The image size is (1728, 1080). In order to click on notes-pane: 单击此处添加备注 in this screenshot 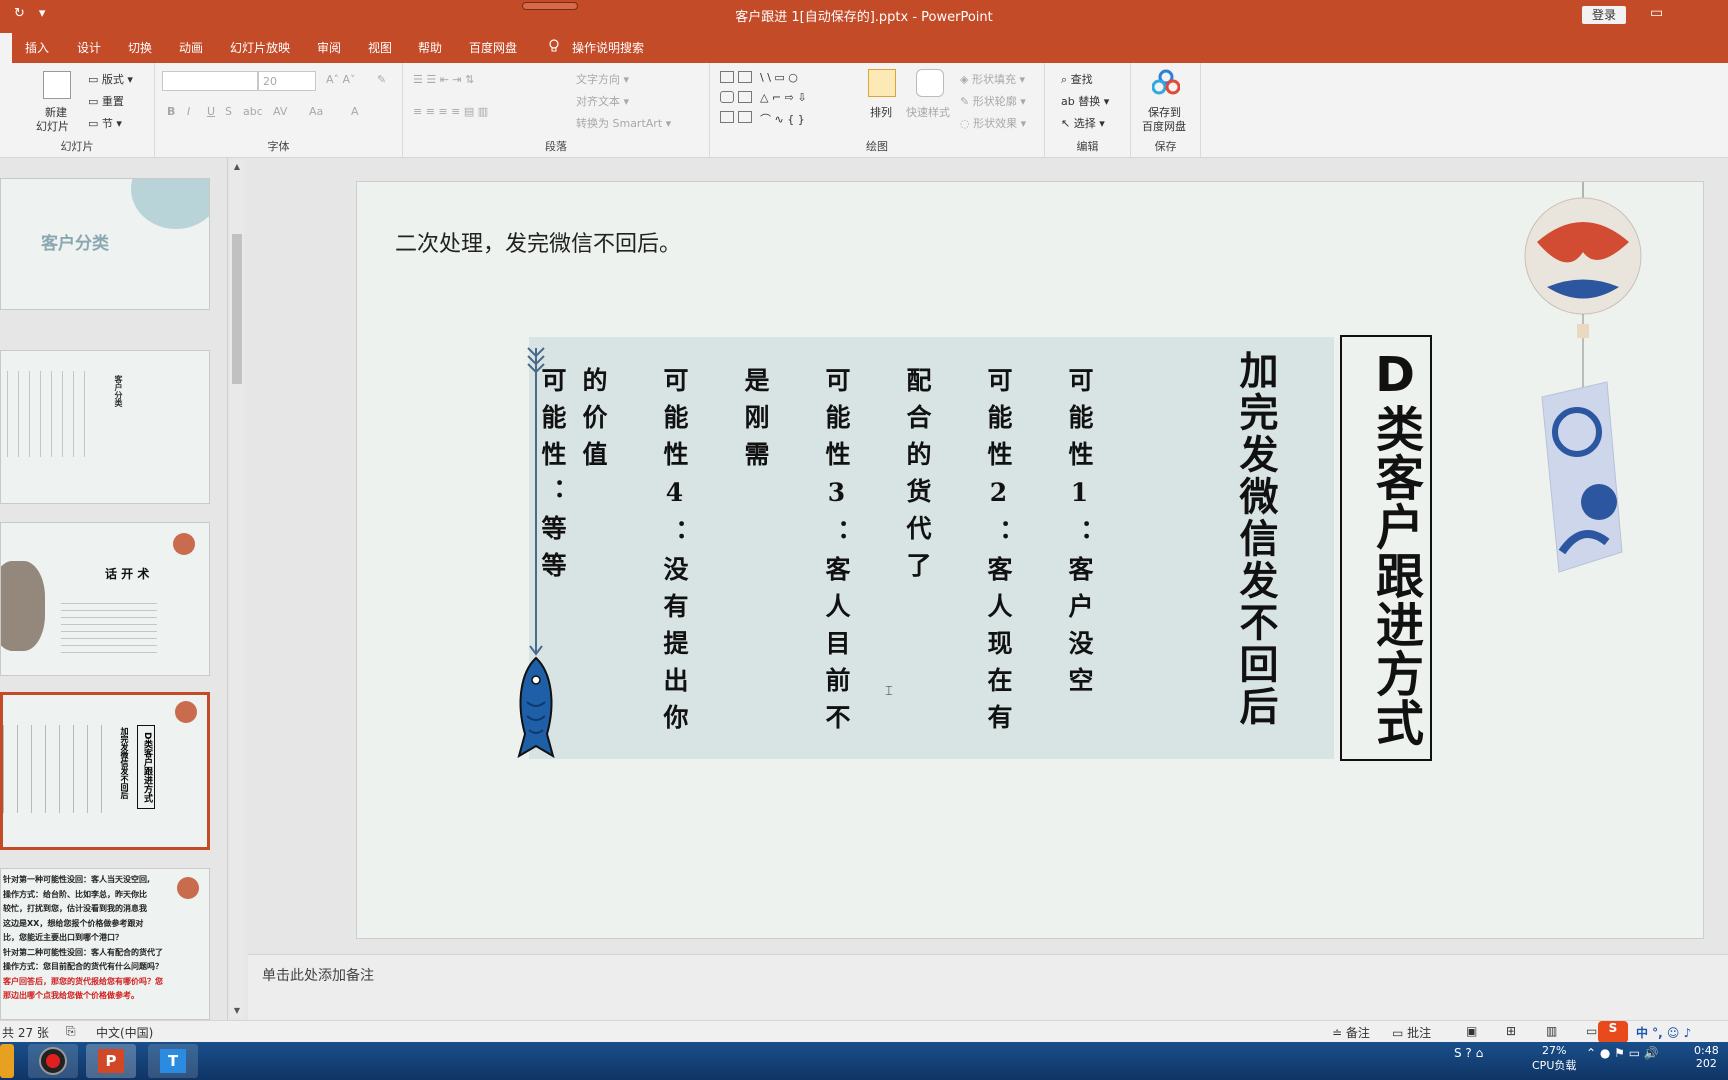, I will do `click(988, 987)`.